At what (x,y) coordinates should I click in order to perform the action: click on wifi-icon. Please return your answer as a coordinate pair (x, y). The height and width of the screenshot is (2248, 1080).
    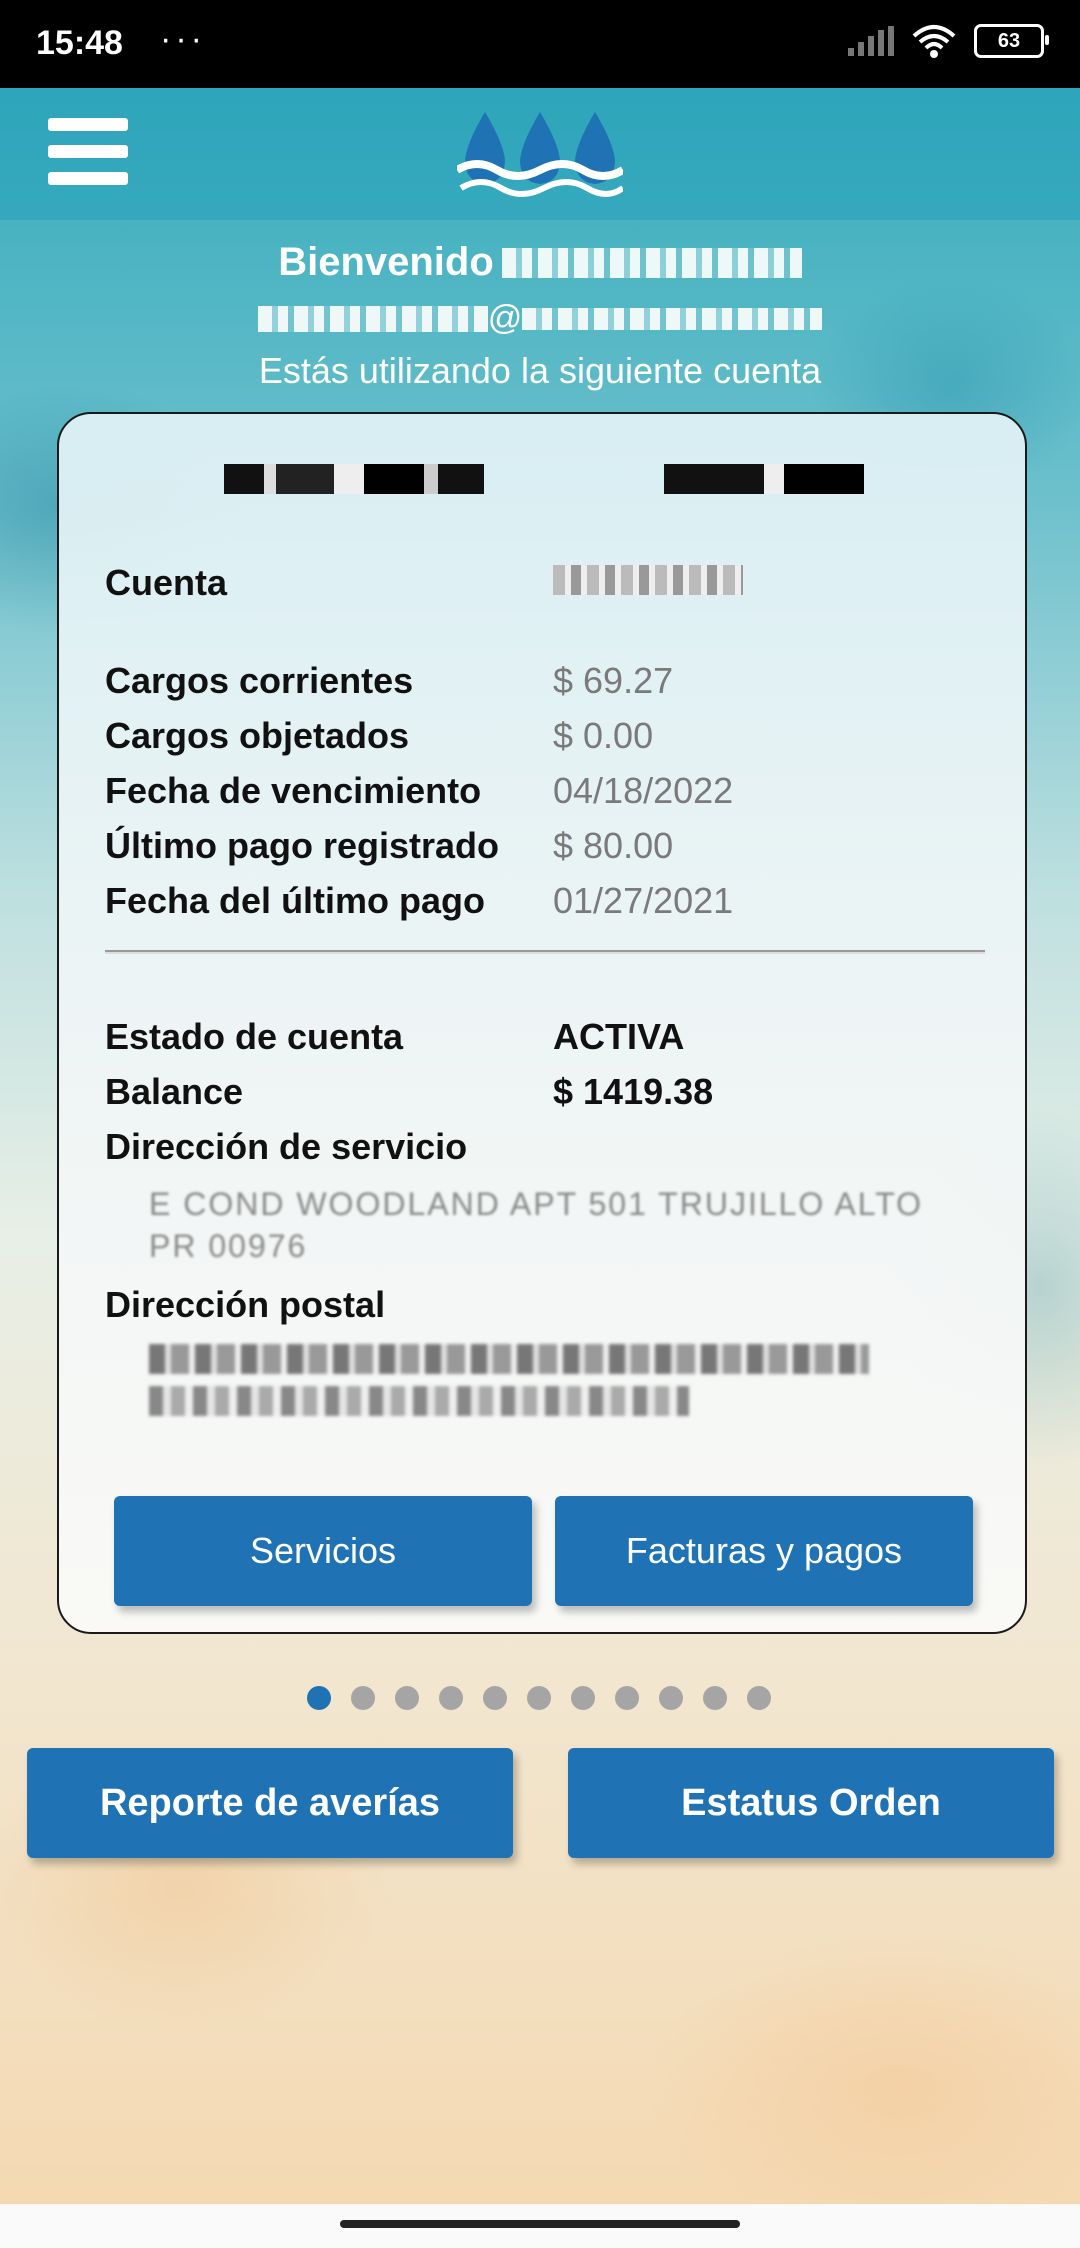
    Looking at the image, I should click on (934, 41).